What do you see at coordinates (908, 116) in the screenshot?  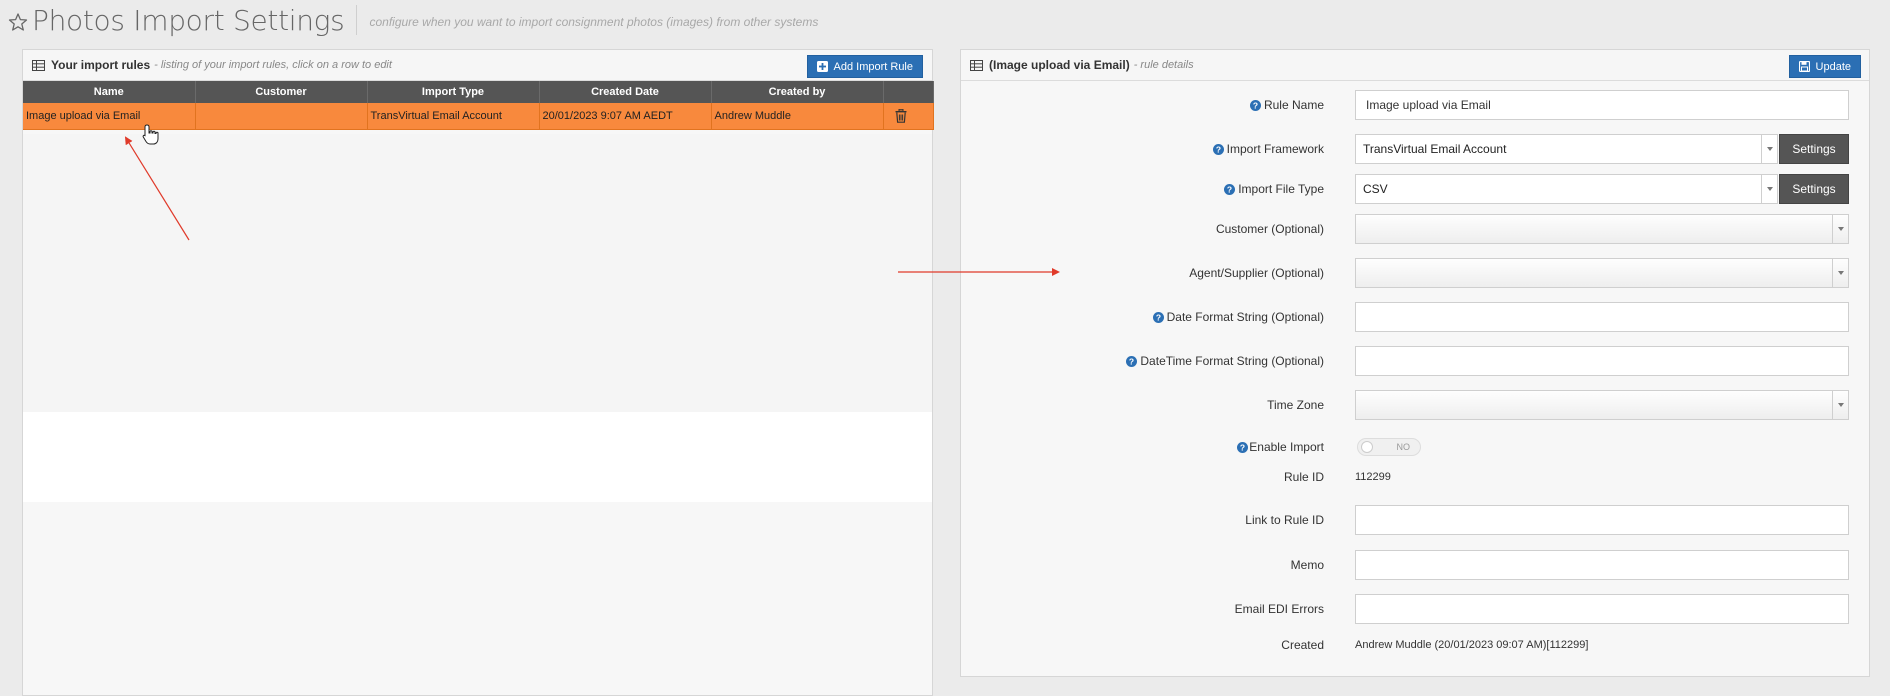 I see `cell-delete` at bounding box center [908, 116].